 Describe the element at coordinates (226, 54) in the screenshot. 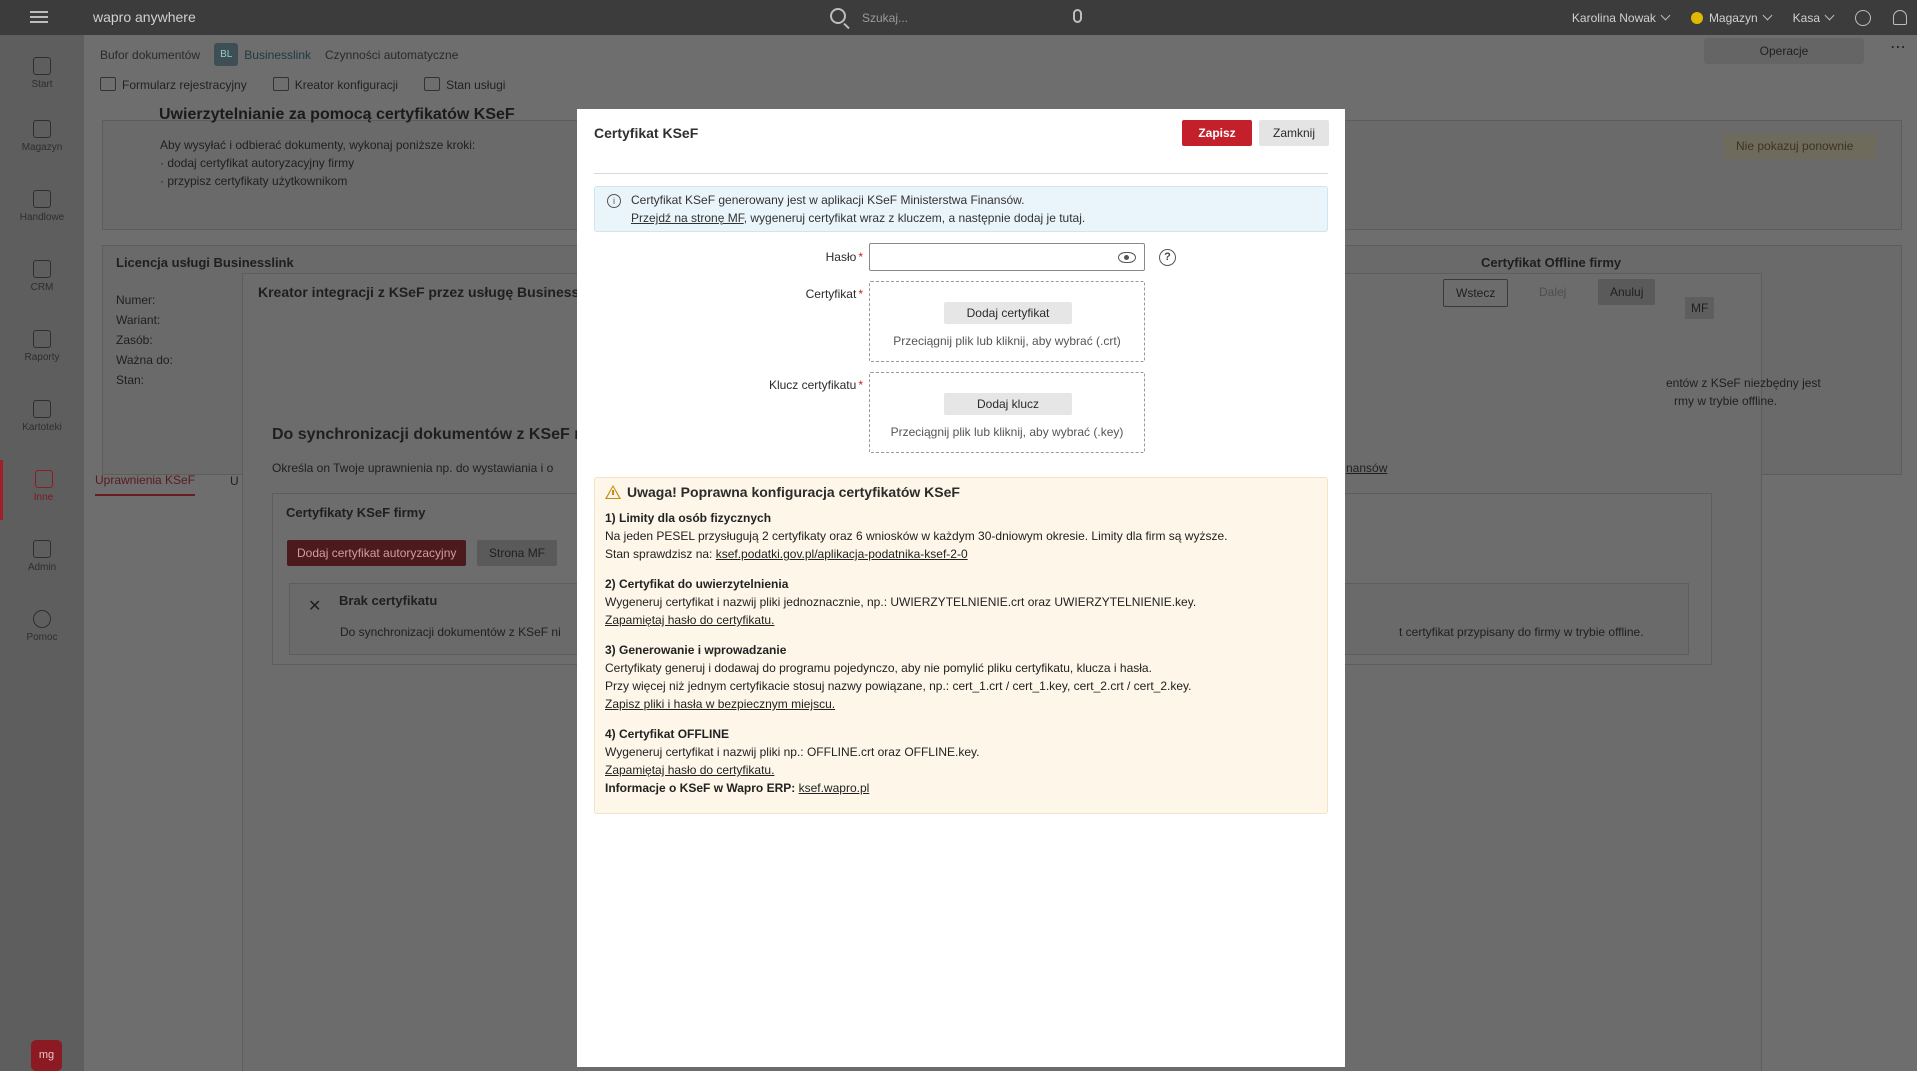

I see `bl-badge: BL` at that location.